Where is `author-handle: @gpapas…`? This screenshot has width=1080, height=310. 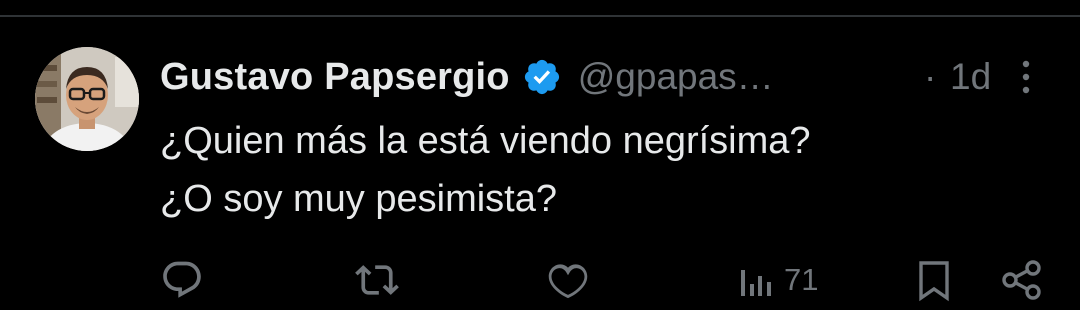 author-handle: @gpapas… is located at coordinates (676, 77).